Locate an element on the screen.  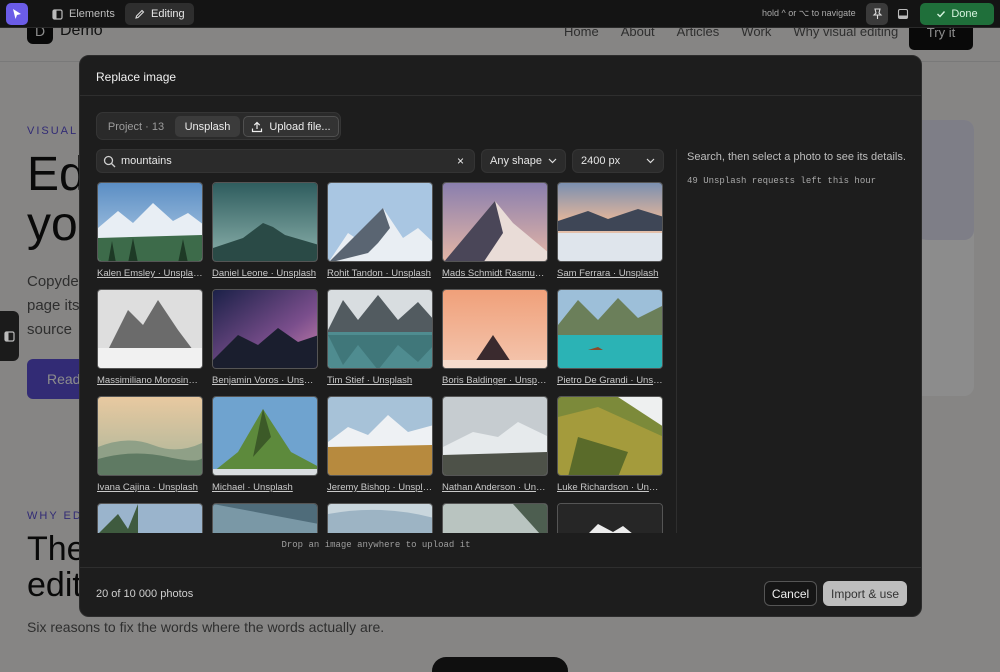
photo-credit: Benjamin Voros · Unsplash is located at coordinates (265, 380).